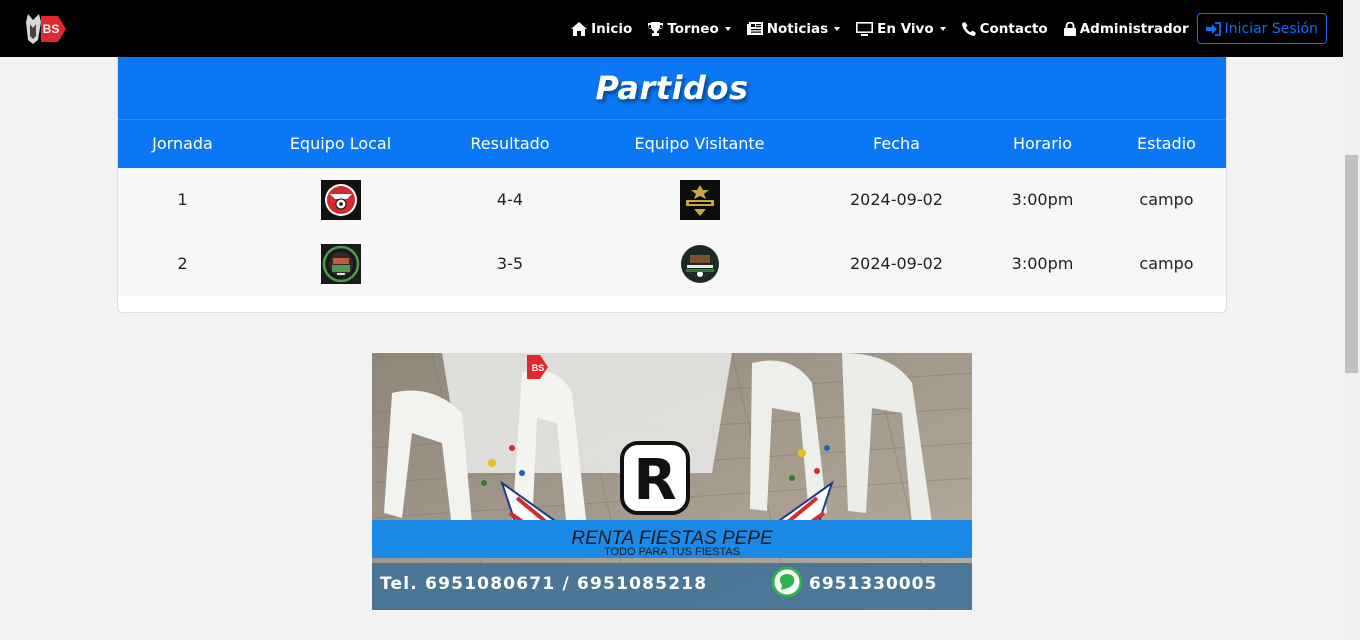 Image resolution: width=1360 pixels, height=640 pixels. Describe the element at coordinates (672, 552) in the screenshot. I see `ad-tagline: TODO PARA TUS FIESTAS` at that location.